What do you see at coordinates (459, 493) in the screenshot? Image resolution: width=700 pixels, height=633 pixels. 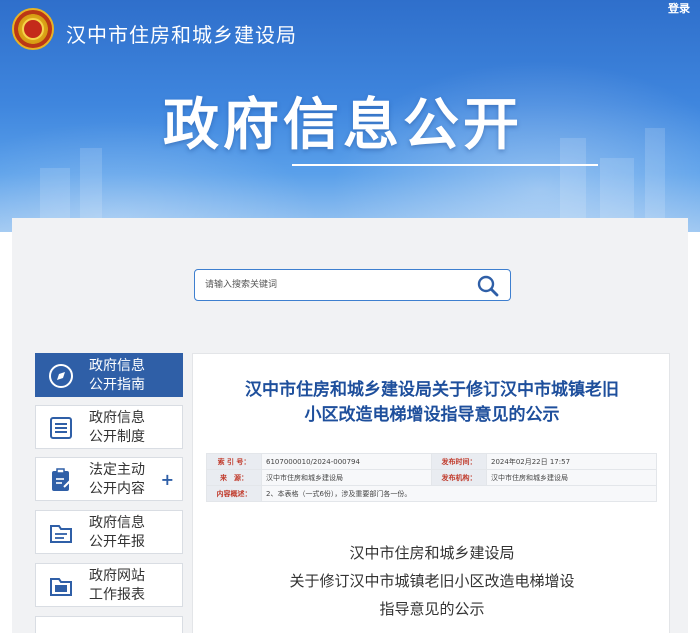 I see `meta-value: 2、本表格（一式6份），涉及重要部门各一份。` at bounding box center [459, 493].